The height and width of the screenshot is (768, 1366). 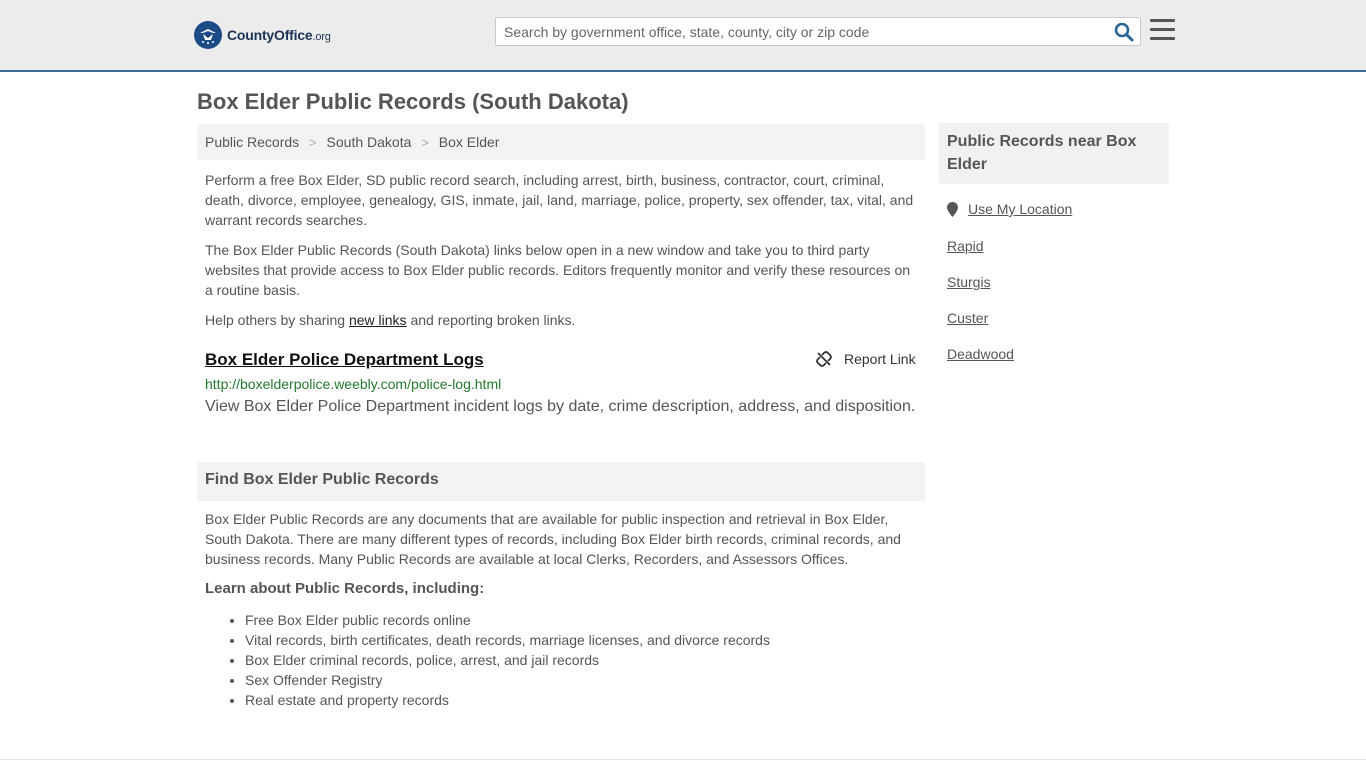 What do you see at coordinates (208, 35) in the screenshot?
I see `seal-icon` at bounding box center [208, 35].